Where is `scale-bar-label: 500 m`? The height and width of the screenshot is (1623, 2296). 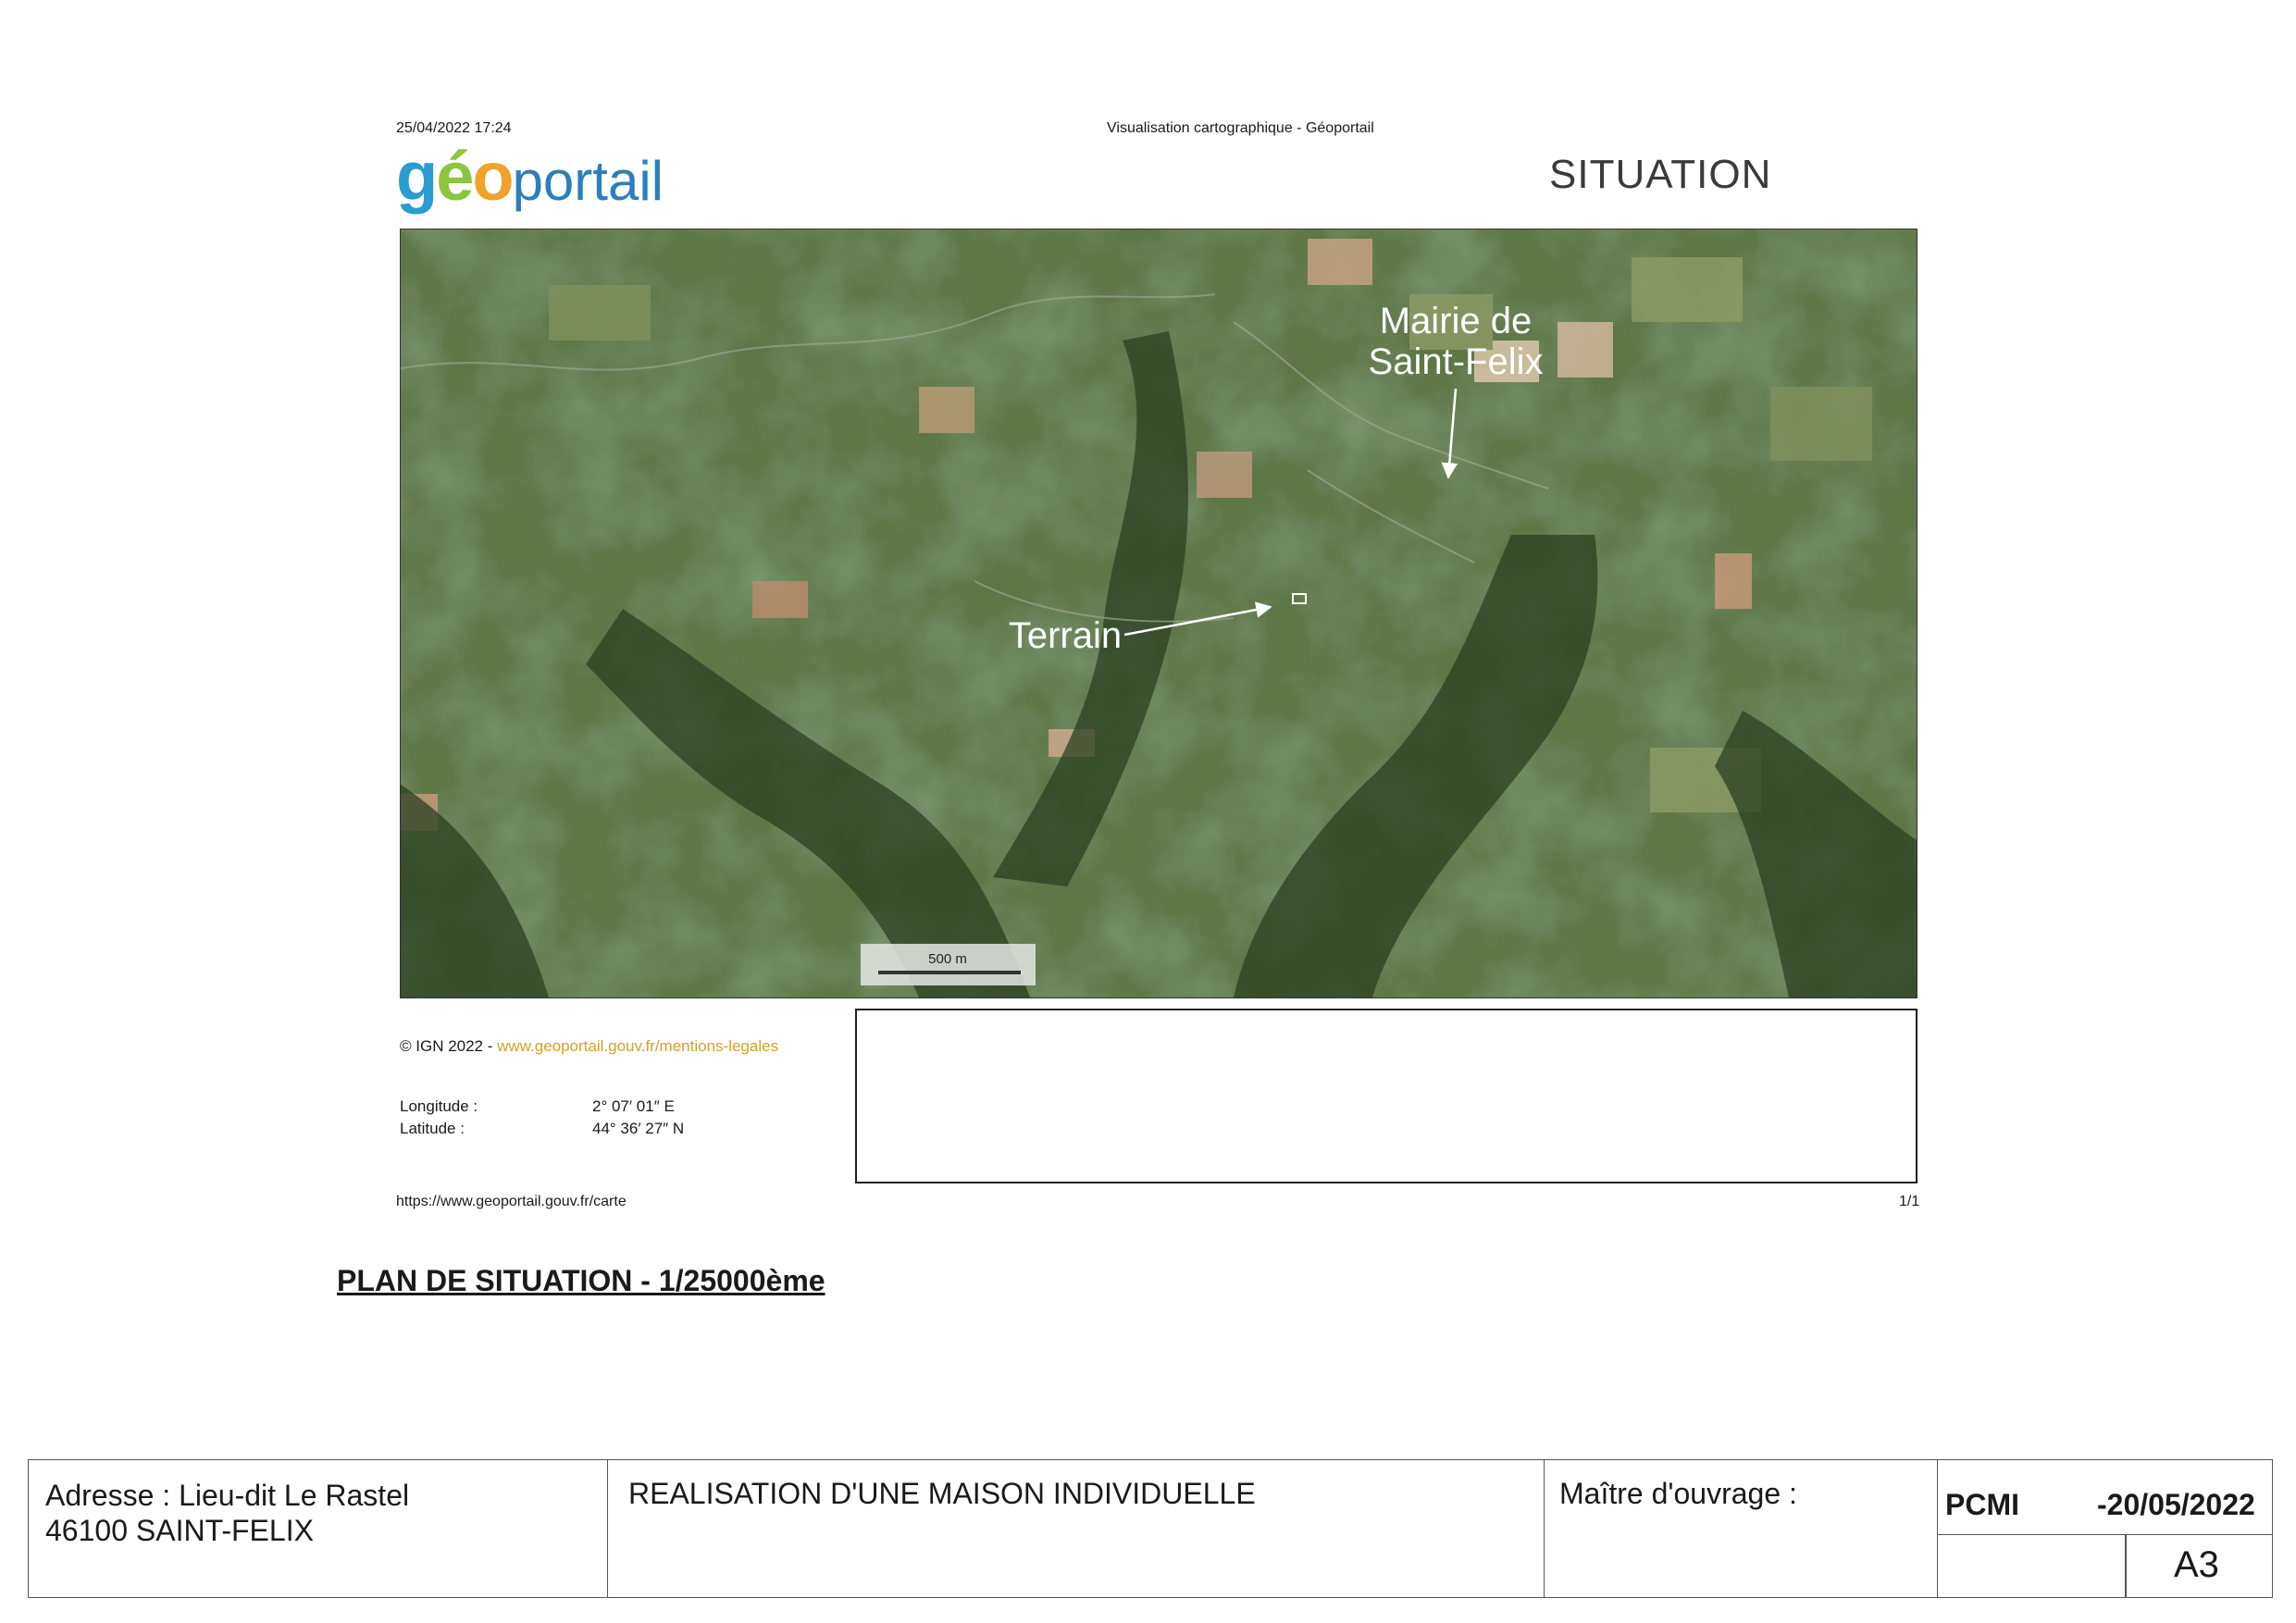
scale-bar-label: 500 m is located at coordinates (948, 959).